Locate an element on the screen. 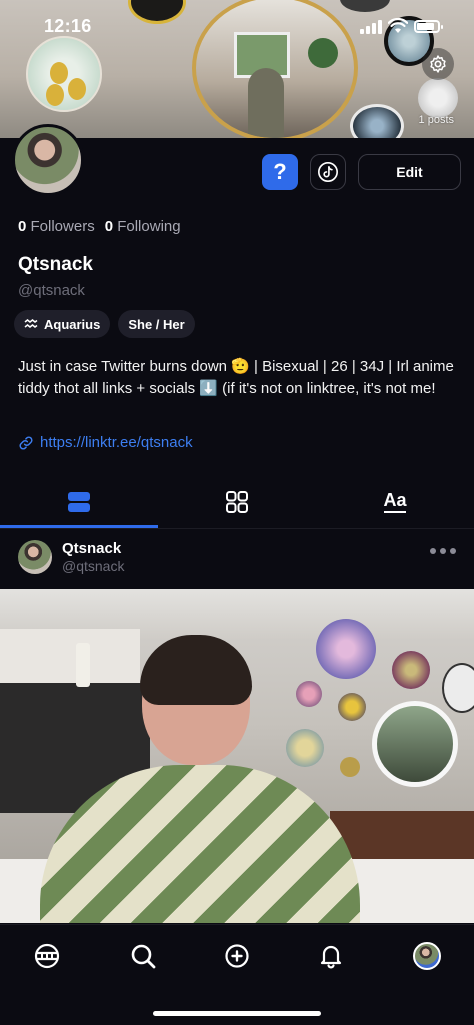 Image resolution: width=474 pixels, height=1025 pixels. status-bar: 12:16 is located at coordinates (237, 27).